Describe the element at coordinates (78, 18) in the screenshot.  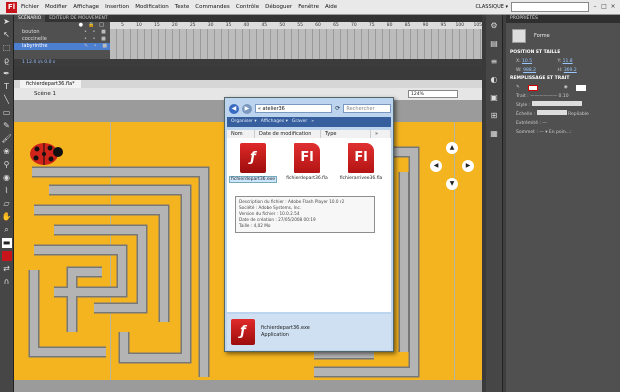
I see `tab-motion-editor: EDITEUR DE MOUVEMENT` at that location.